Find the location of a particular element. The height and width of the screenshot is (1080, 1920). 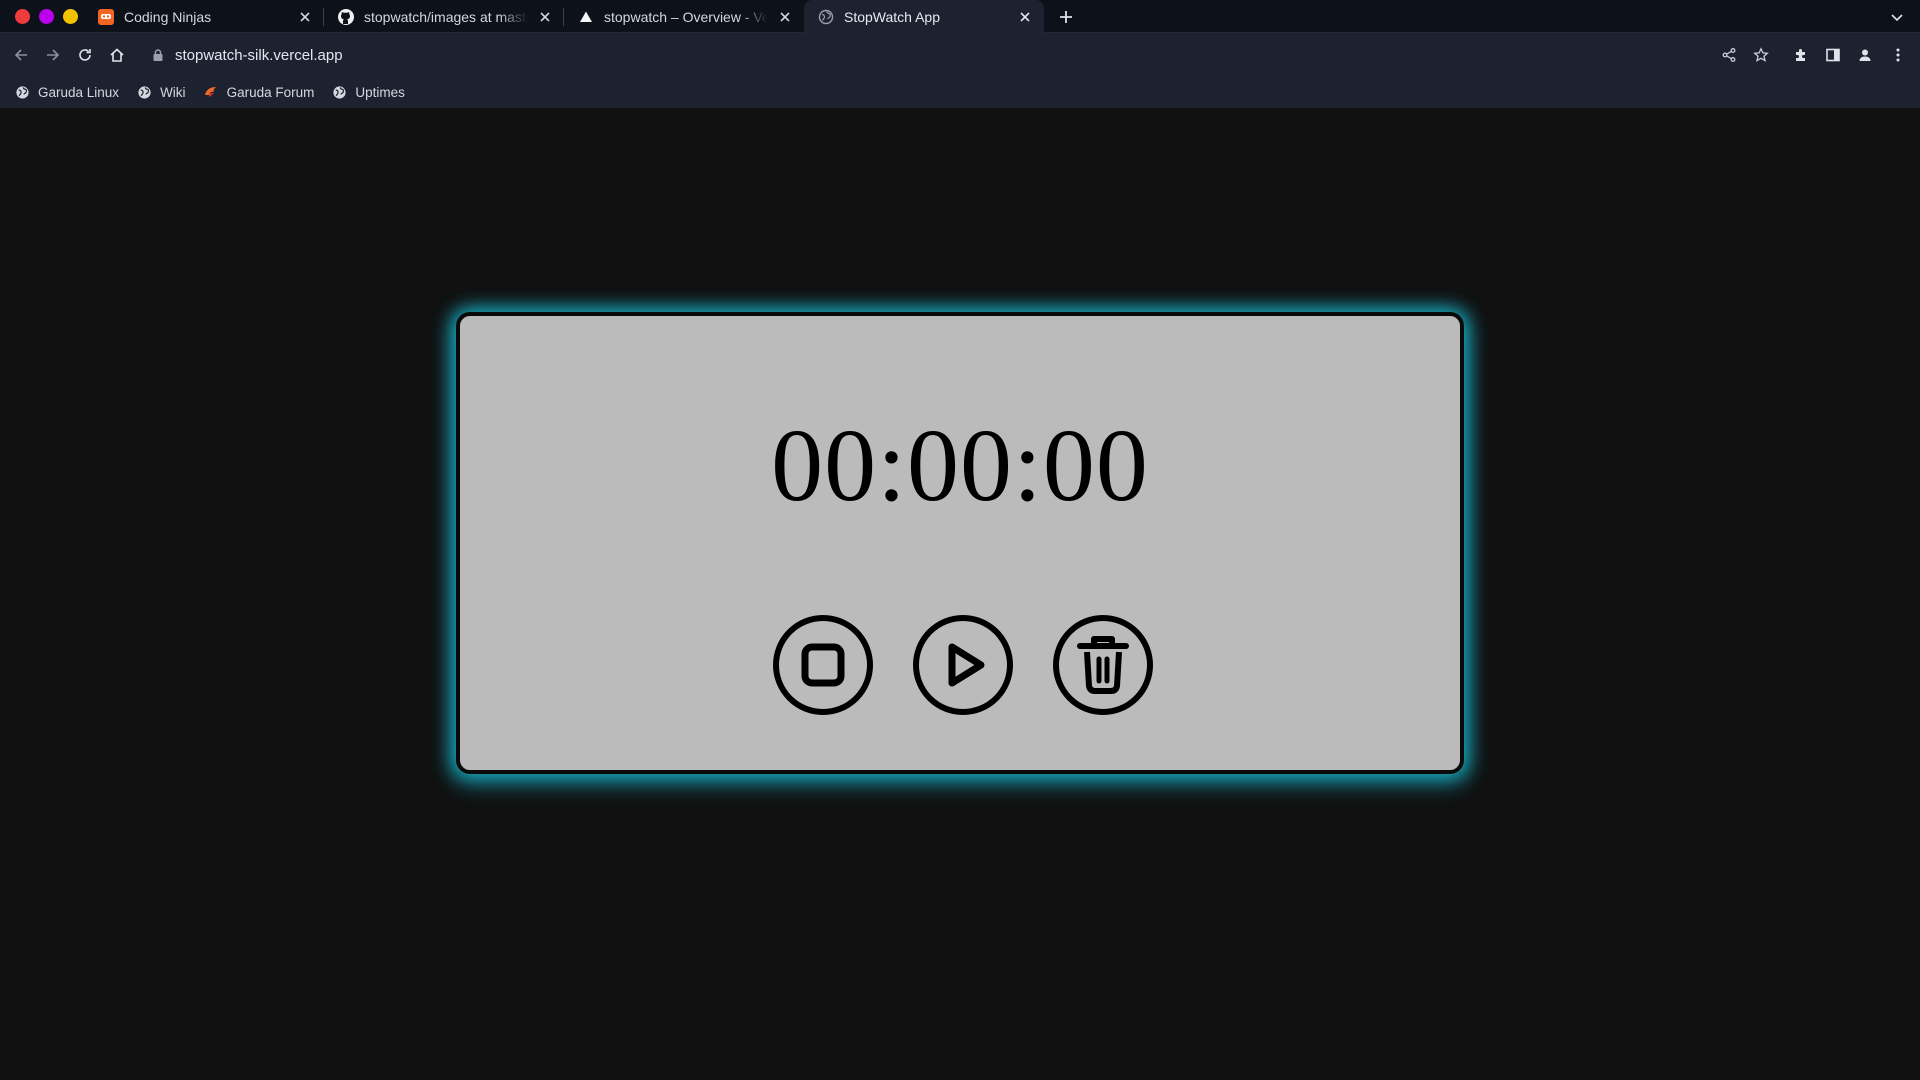

menu-button is located at coordinates (1898, 55).